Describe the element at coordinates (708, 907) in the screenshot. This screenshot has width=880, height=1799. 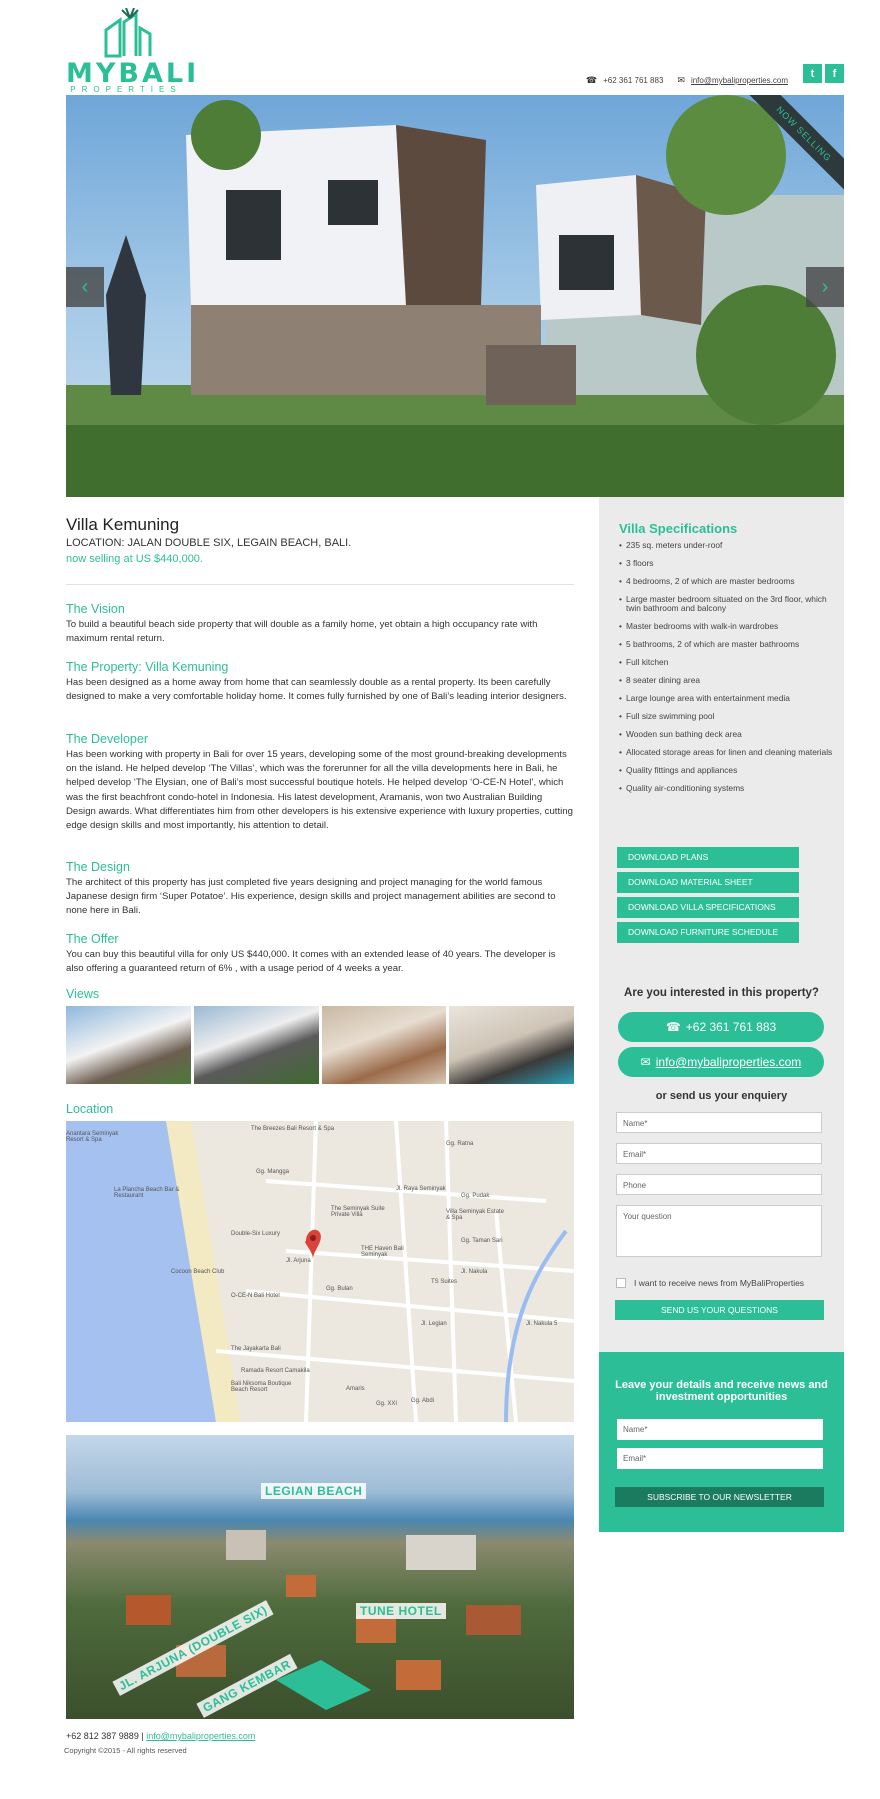
I see `download-villa-specifications-button: DOWNLOAD VILLA SPECIFICATIONS` at that location.